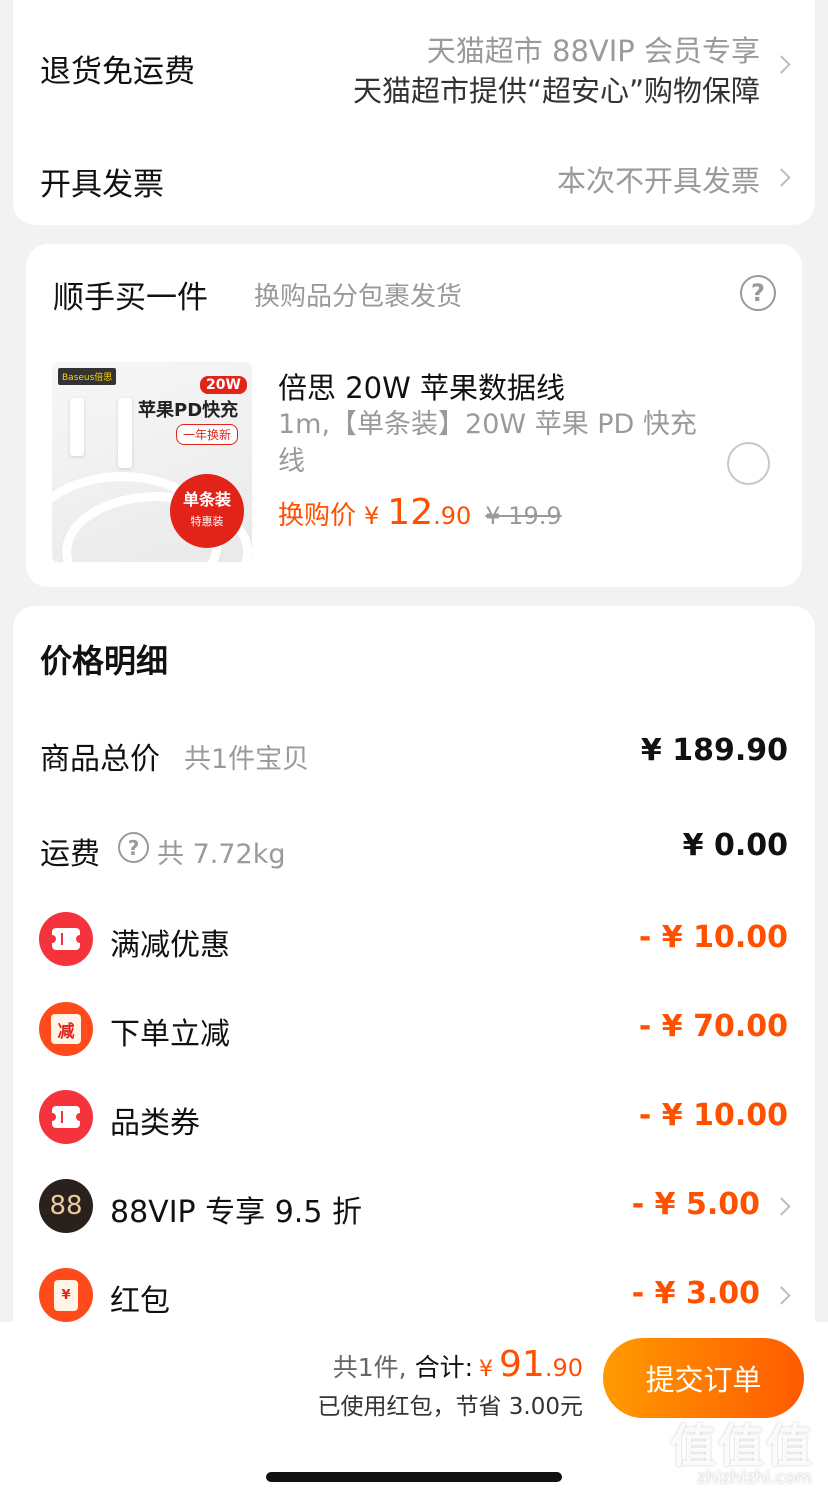 The image size is (828, 1500). Describe the element at coordinates (450, 1296) in the screenshot. I see `red-packet-row: 红包 - ¥ 3.00` at that location.